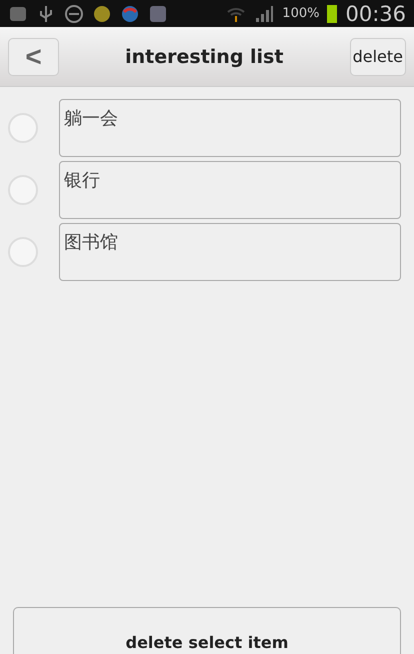 This screenshot has height=654, width=414. What do you see at coordinates (230, 190) in the screenshot?
I see `list-item: 银行` at bounding box center [230, 190].